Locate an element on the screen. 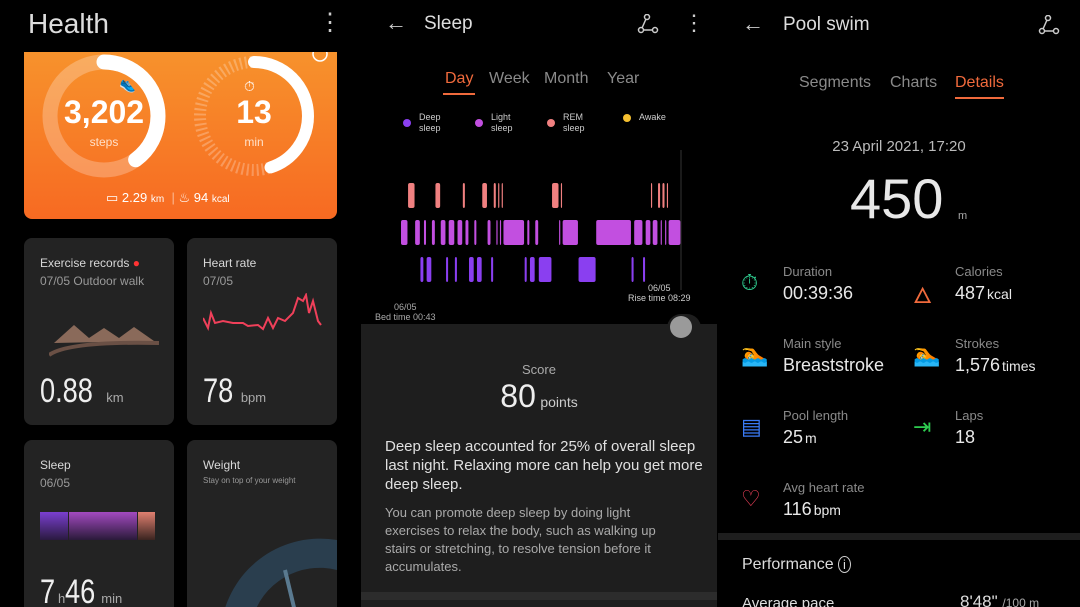 Image resolution: width=1080 pixels, height=607 pixels. tab-segments: Segments is located at coordinates (835, 83).